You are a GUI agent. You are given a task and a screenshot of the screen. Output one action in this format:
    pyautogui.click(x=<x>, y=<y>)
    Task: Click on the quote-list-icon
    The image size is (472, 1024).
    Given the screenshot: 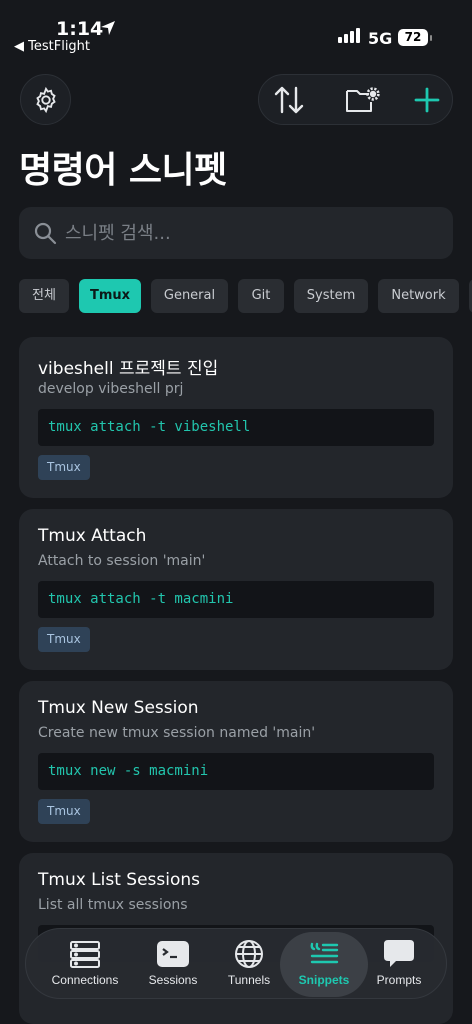 What is the action you would take?
    pyautogui.click(x=324, y=953)
    